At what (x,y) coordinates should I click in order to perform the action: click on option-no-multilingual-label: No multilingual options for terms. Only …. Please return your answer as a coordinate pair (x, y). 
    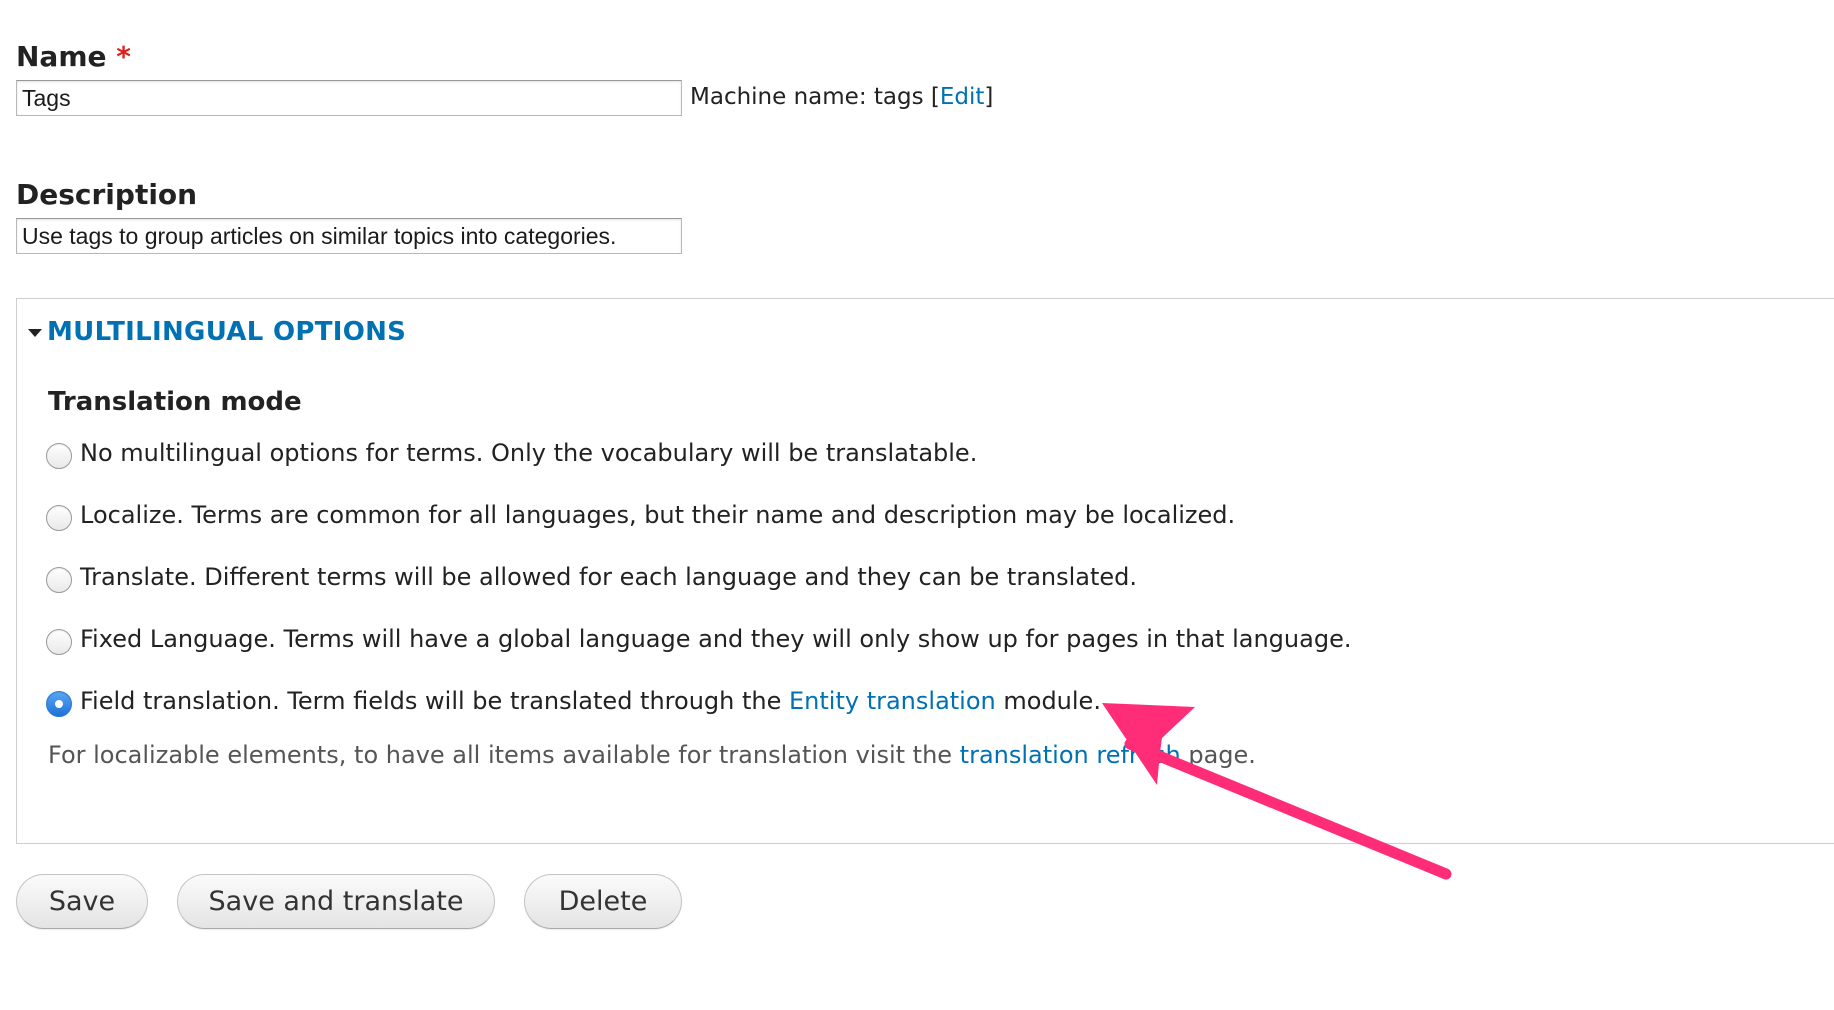
    Looking at the image, I should click on (528, 453).